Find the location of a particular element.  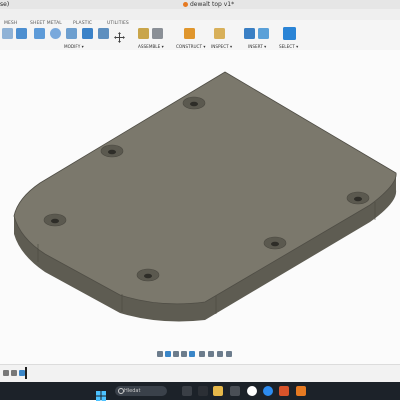

document-title-text: dewalt top v1* is located at coordinates (212, 4).